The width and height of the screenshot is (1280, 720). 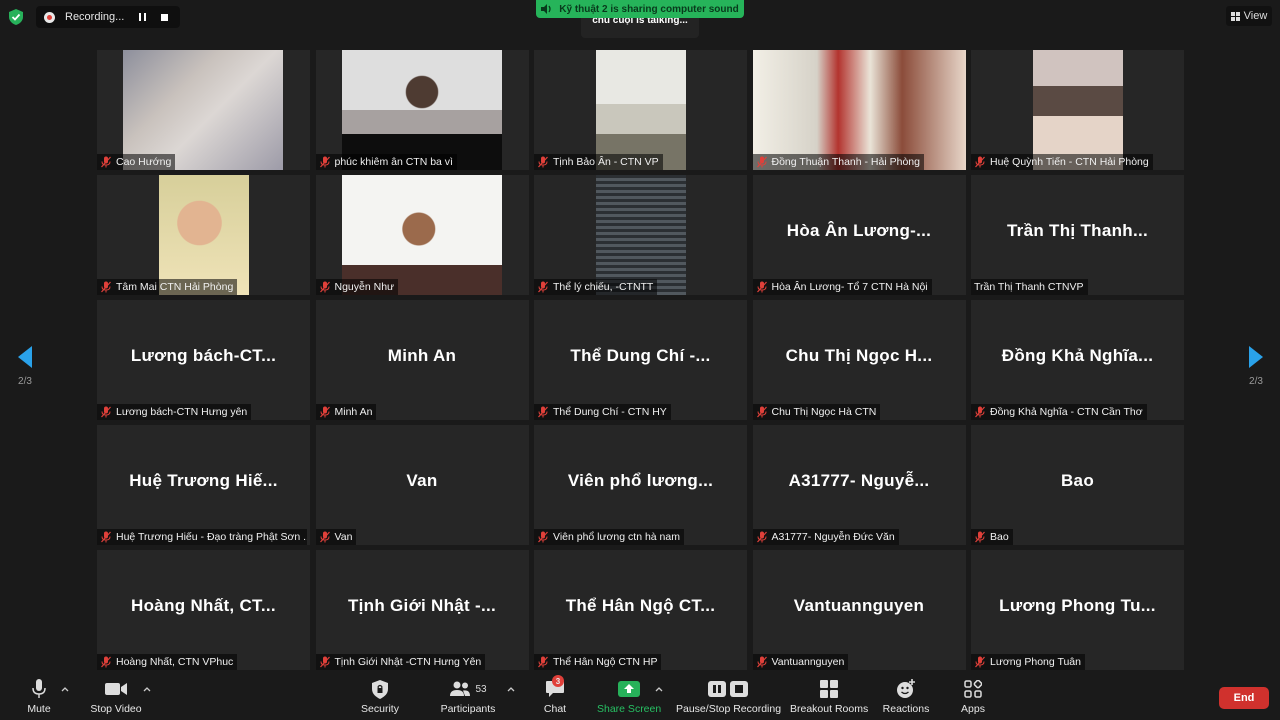 What do you see at coordinates (16, 17) in the screenshot?
I see `security-shield-icon` at bounding box center [16, 17].